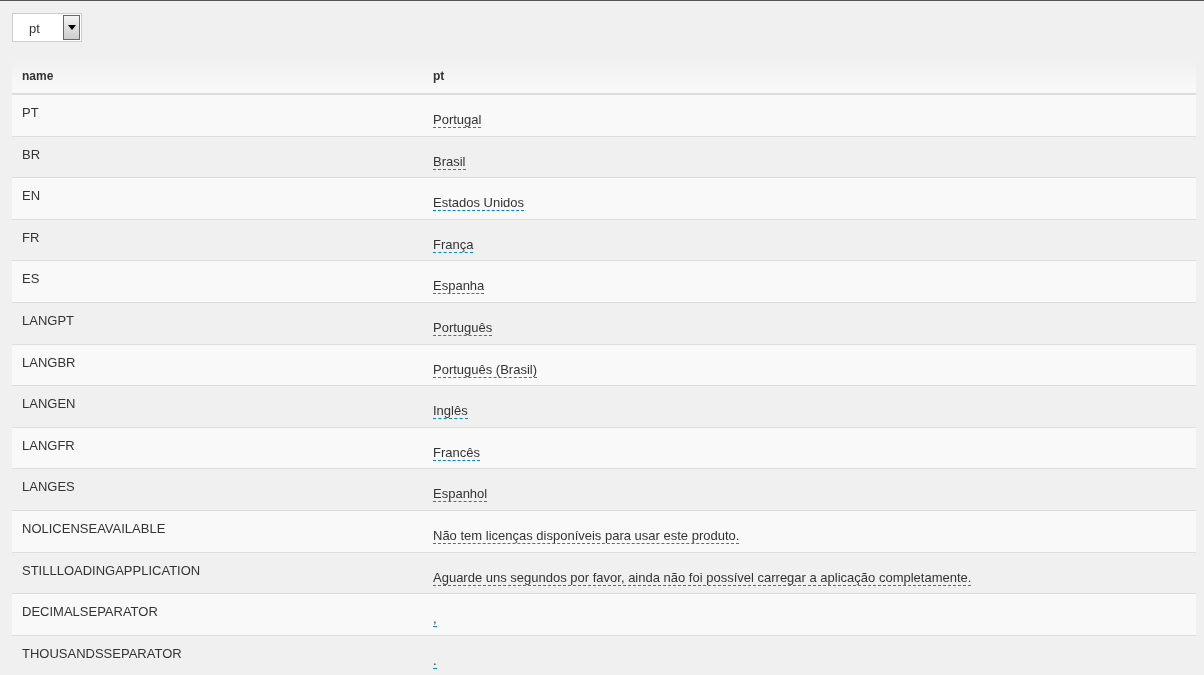  I want to click on editable-value-link: ,, so click(435, 619).